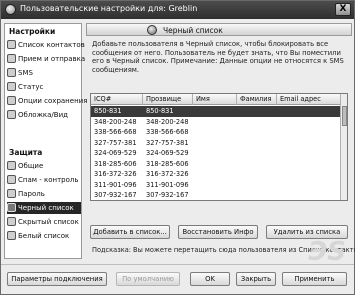  Describe the element at coordinates (167, 184) in the screenshot. I see `table-cell: 311-901-096` at that location.